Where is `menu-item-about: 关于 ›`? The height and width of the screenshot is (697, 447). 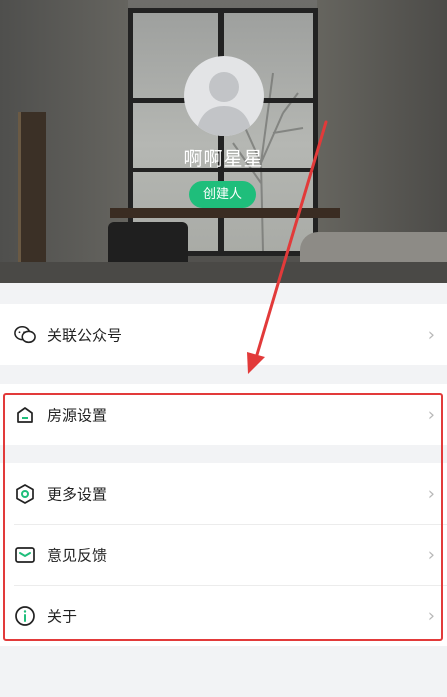
menu-item-about: 关于 › is located at coordinates (223, 615).